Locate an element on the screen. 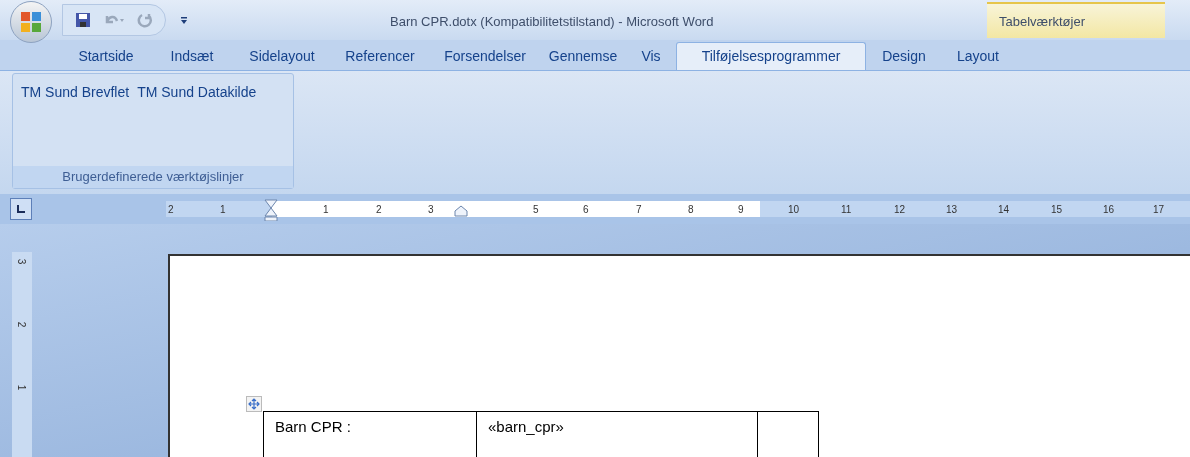  ribbon-tab: Tilføjelsesprogrammer is located at coordinates (771, 56).